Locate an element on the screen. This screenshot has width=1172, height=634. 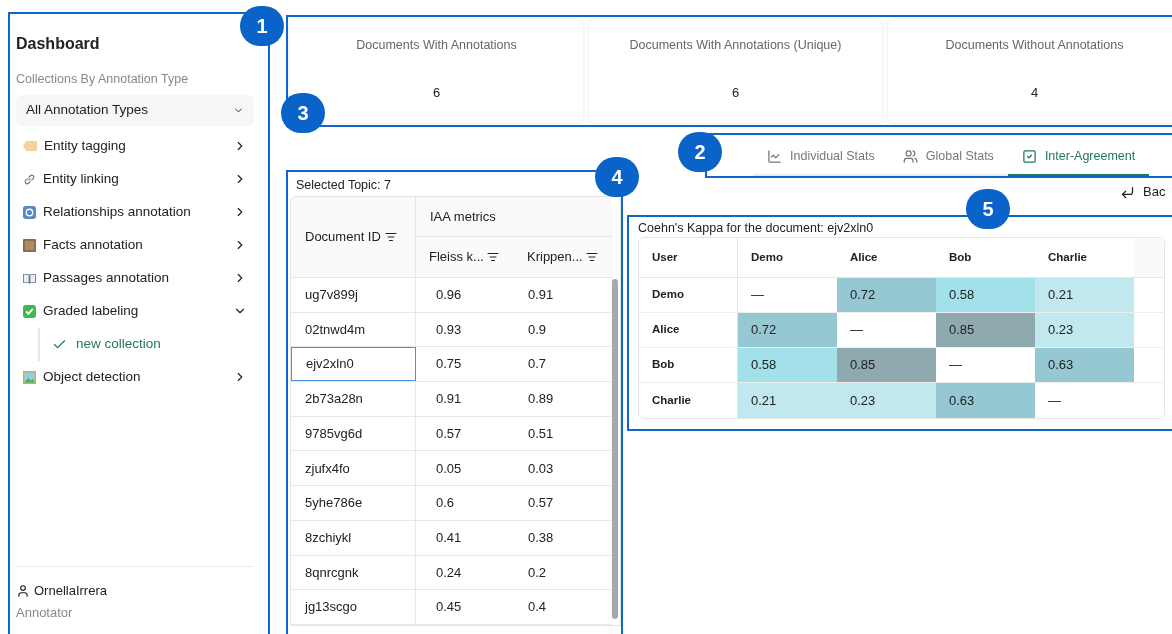
column-header: Charlie is located at coordinates (1067, 257).